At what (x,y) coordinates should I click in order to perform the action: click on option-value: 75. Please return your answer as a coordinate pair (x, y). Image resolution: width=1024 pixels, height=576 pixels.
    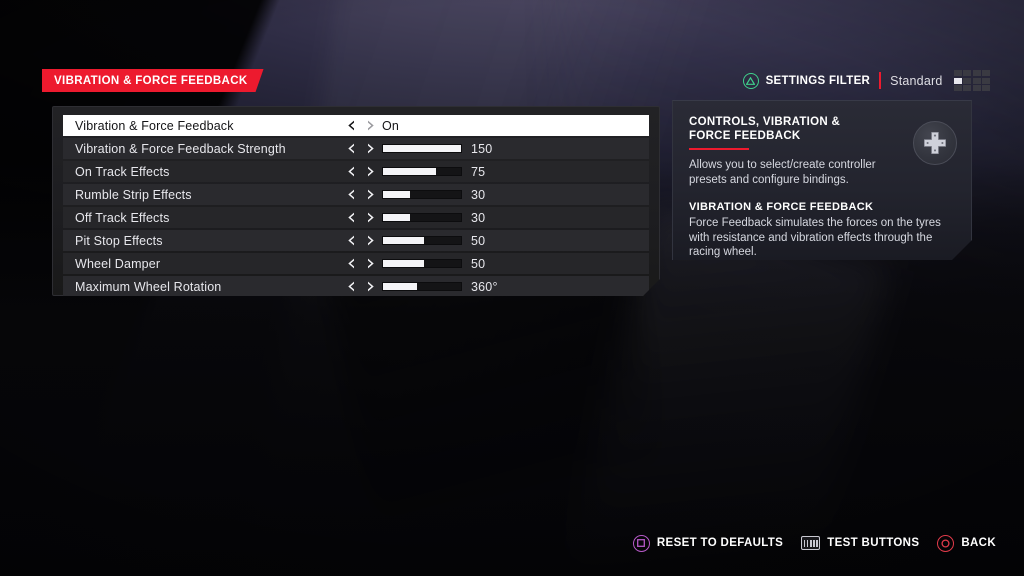
    Looking at the image, I should click on (478, 171).